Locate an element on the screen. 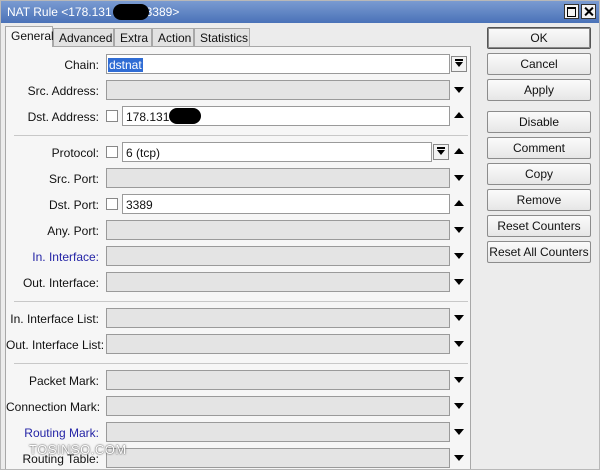  close-icon is located at coordinates (588, 11).